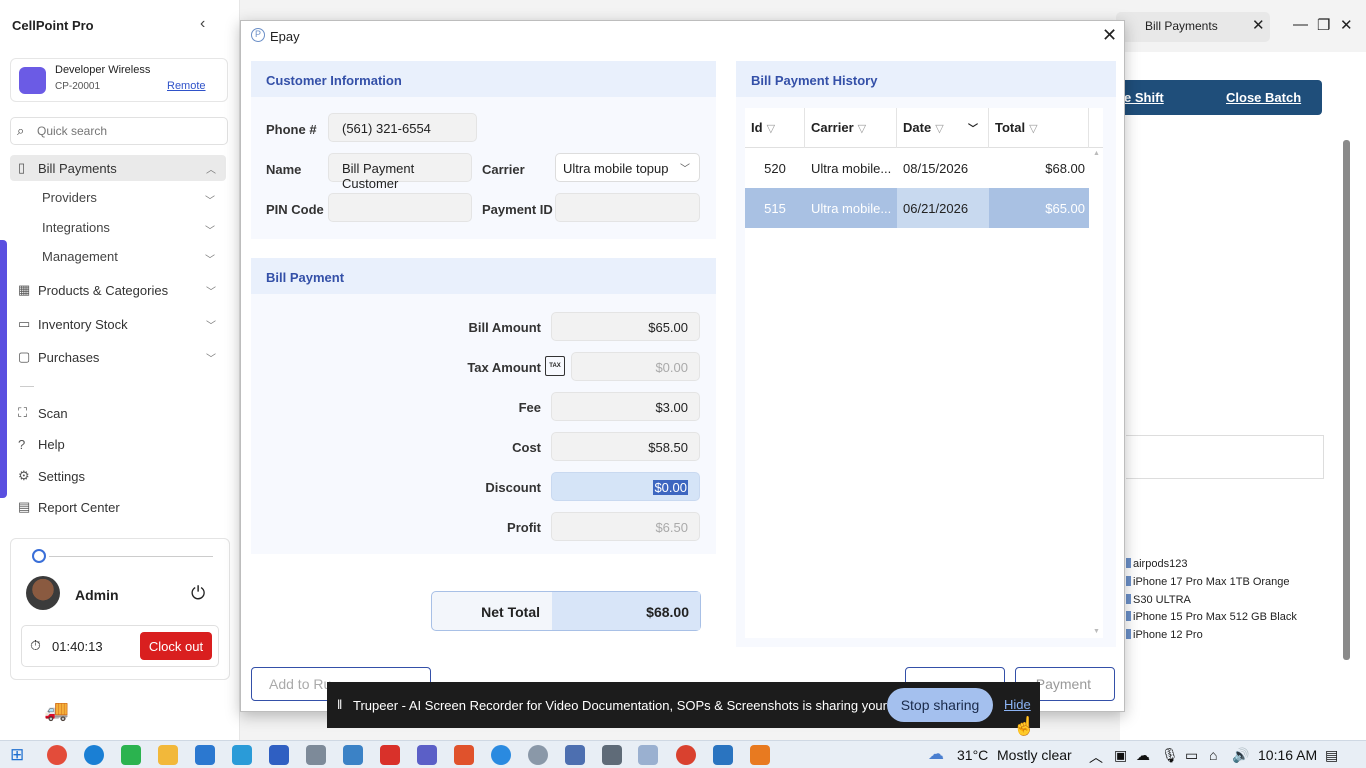 The image size is (1366, 768). I want to click on pin-label: PIN Code, so click(295, 209).